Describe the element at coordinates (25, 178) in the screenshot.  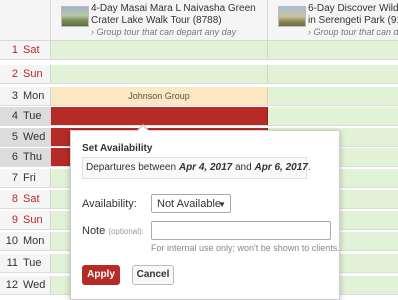
I see `day-label: 7 Fri` at that location.